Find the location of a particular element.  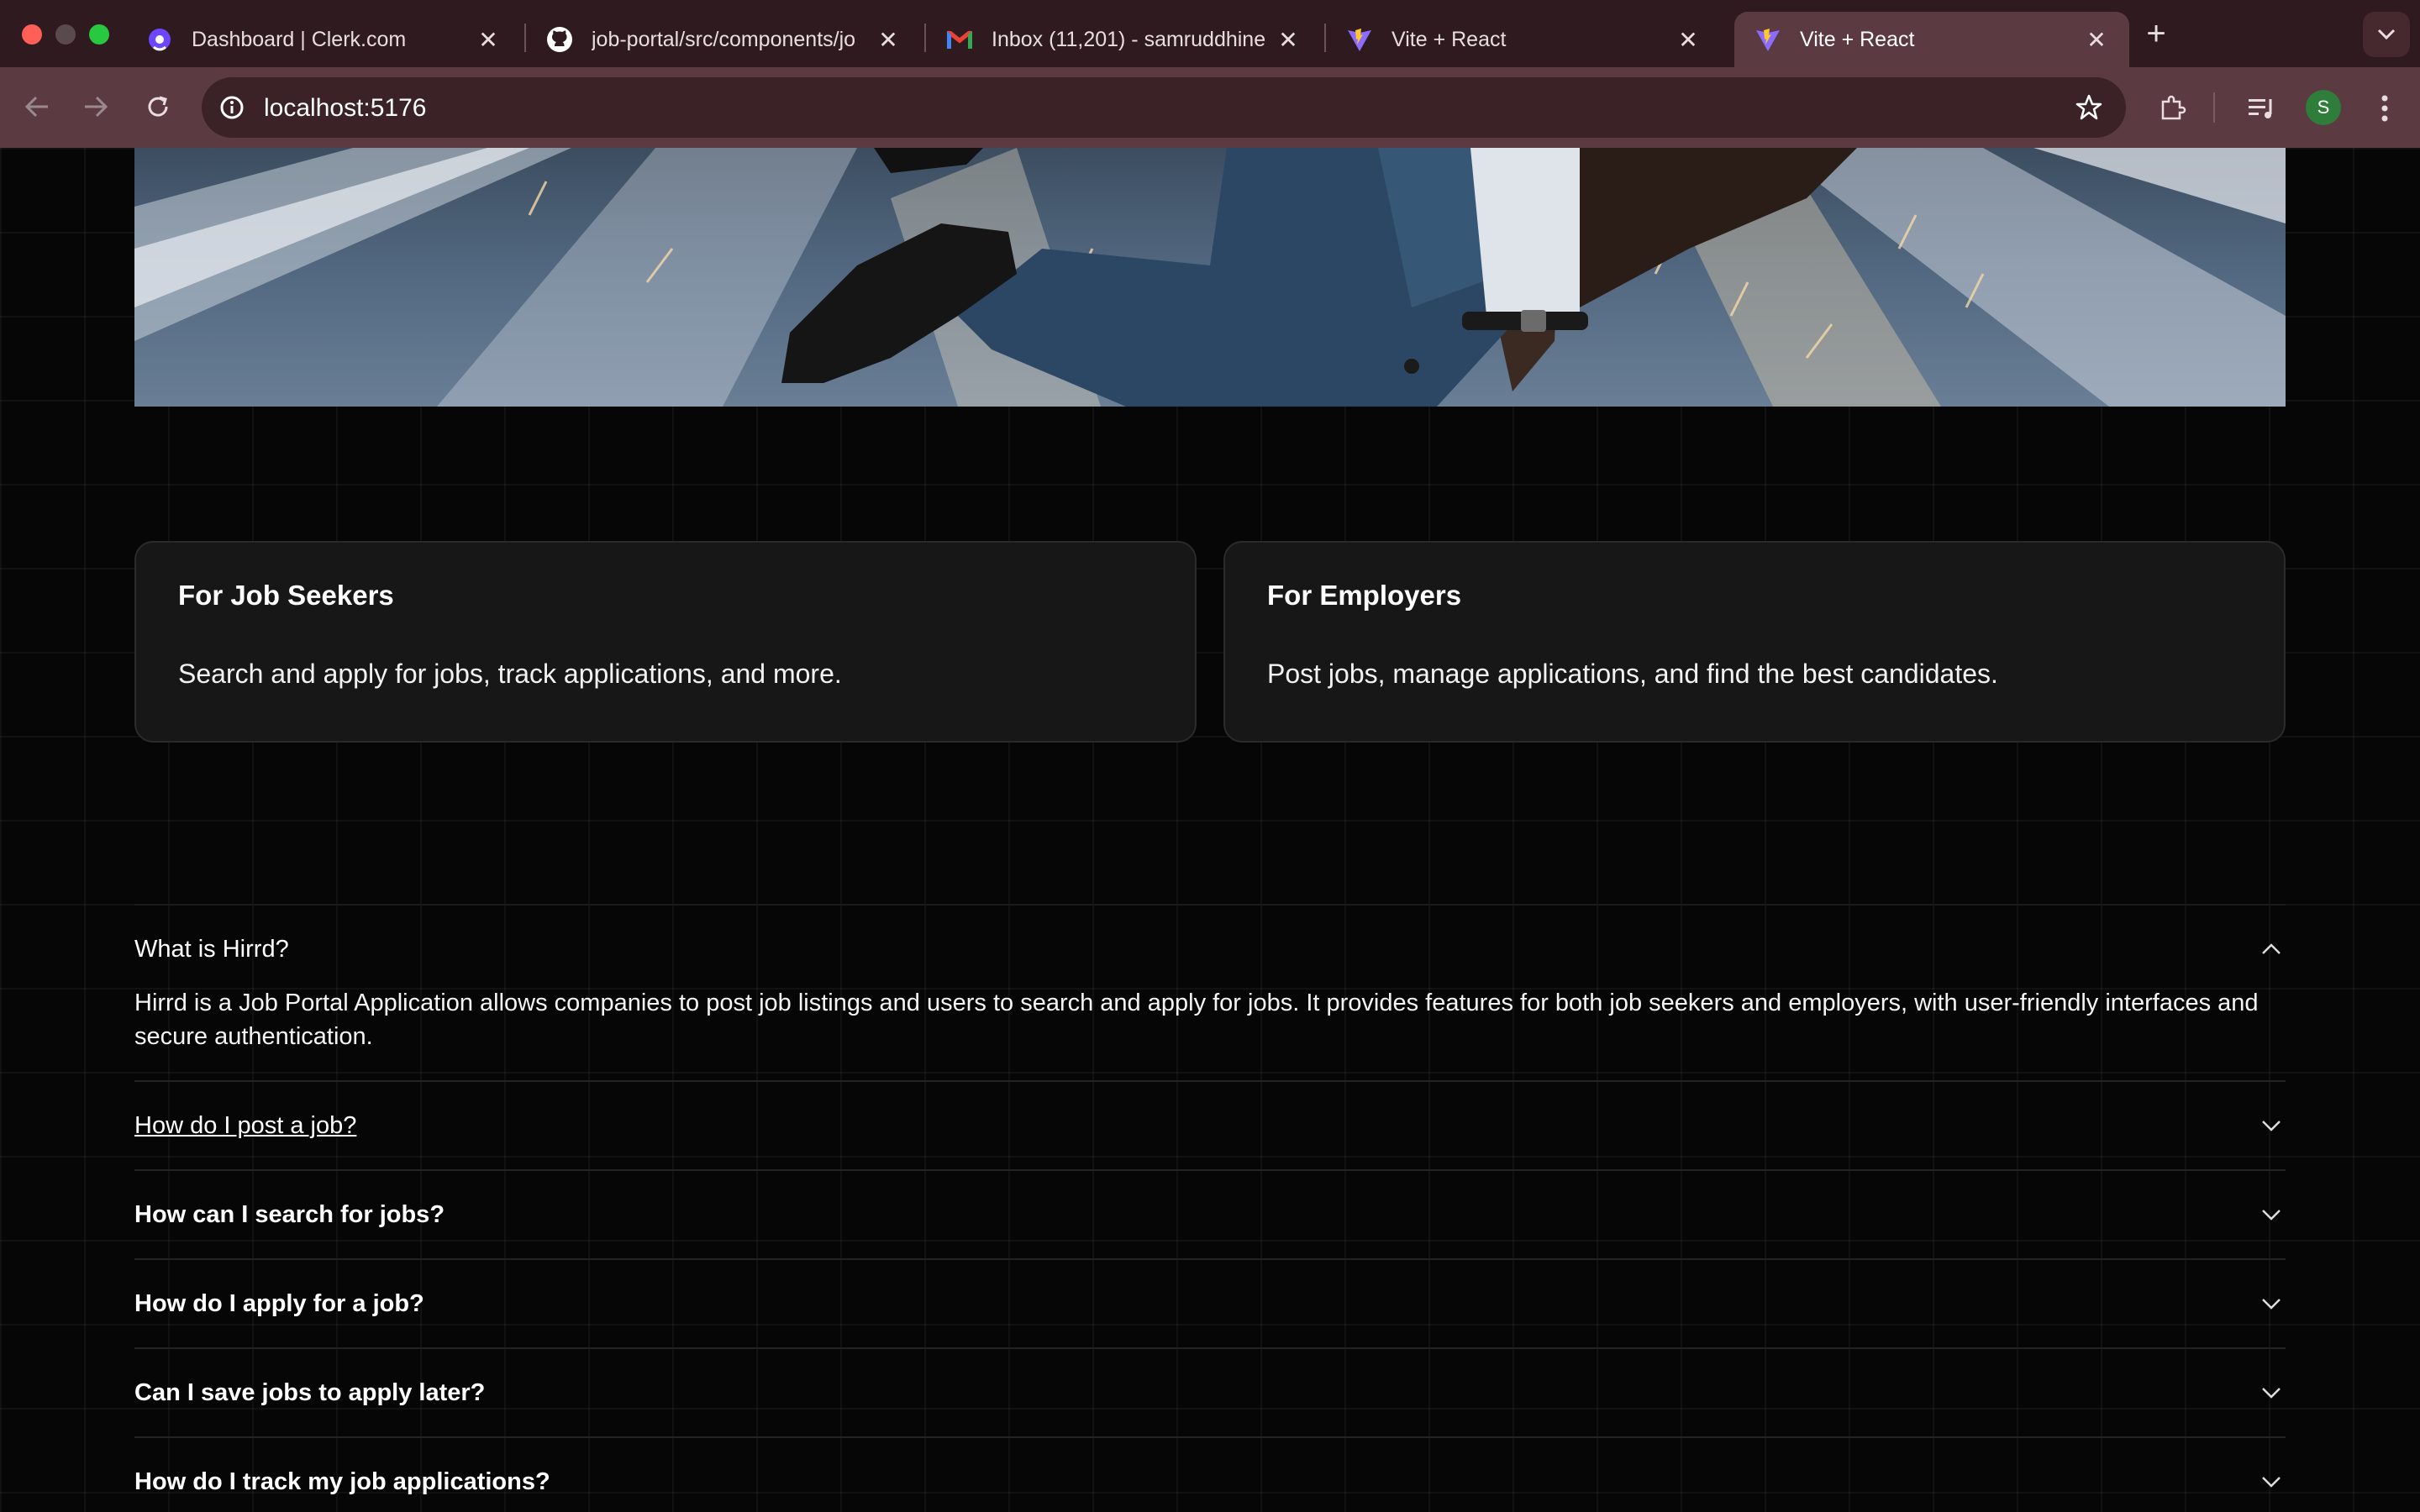

browser-tab-clerk: Dashboard | Clerk.com ✕ is located at coordinates (323, 39).